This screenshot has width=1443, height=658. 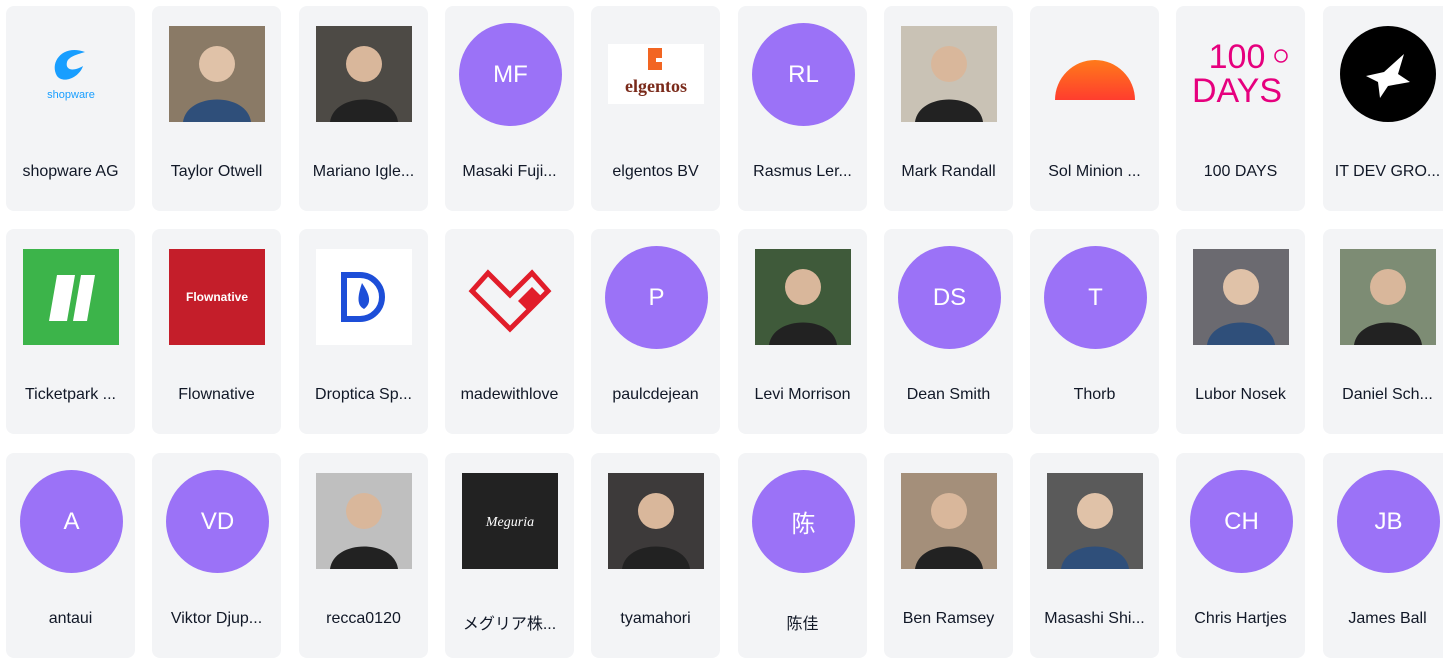 I want to click on sponsor-card: T Thorb, so click(x=1094, y=331).